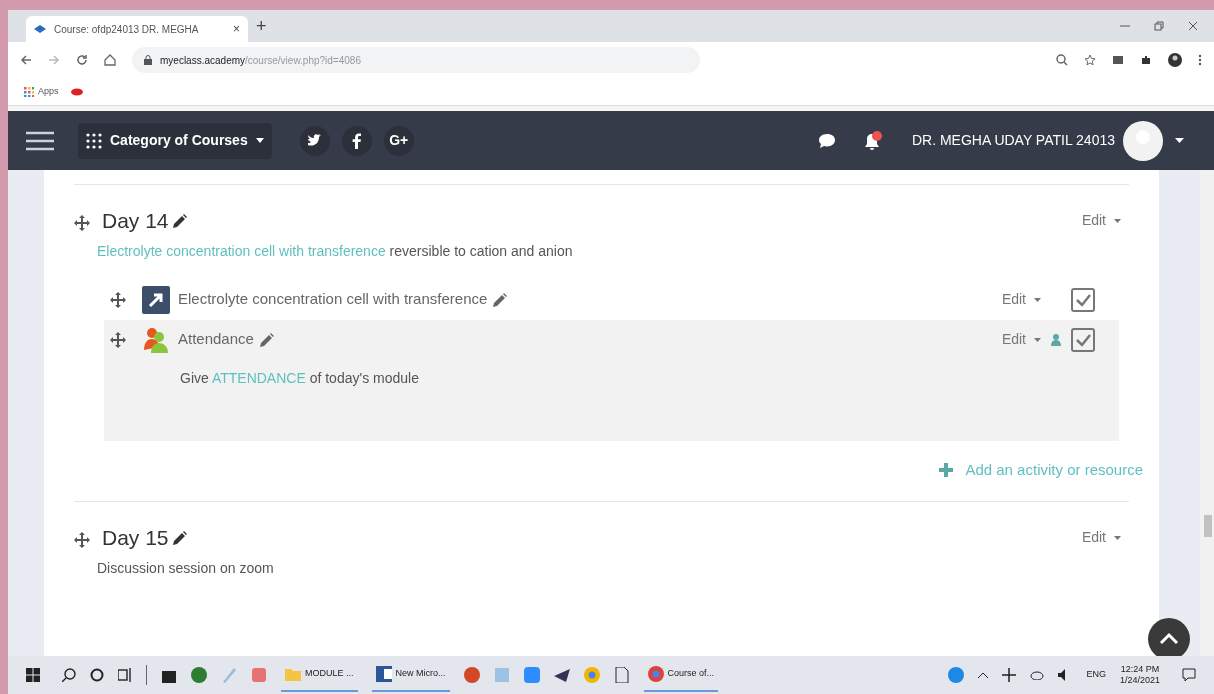 The height and width of the screenshot is (694, 1214). Describe the element at coordinates (1208, 526) in the screenshot. I see `scrollbar-thumb` at that location.